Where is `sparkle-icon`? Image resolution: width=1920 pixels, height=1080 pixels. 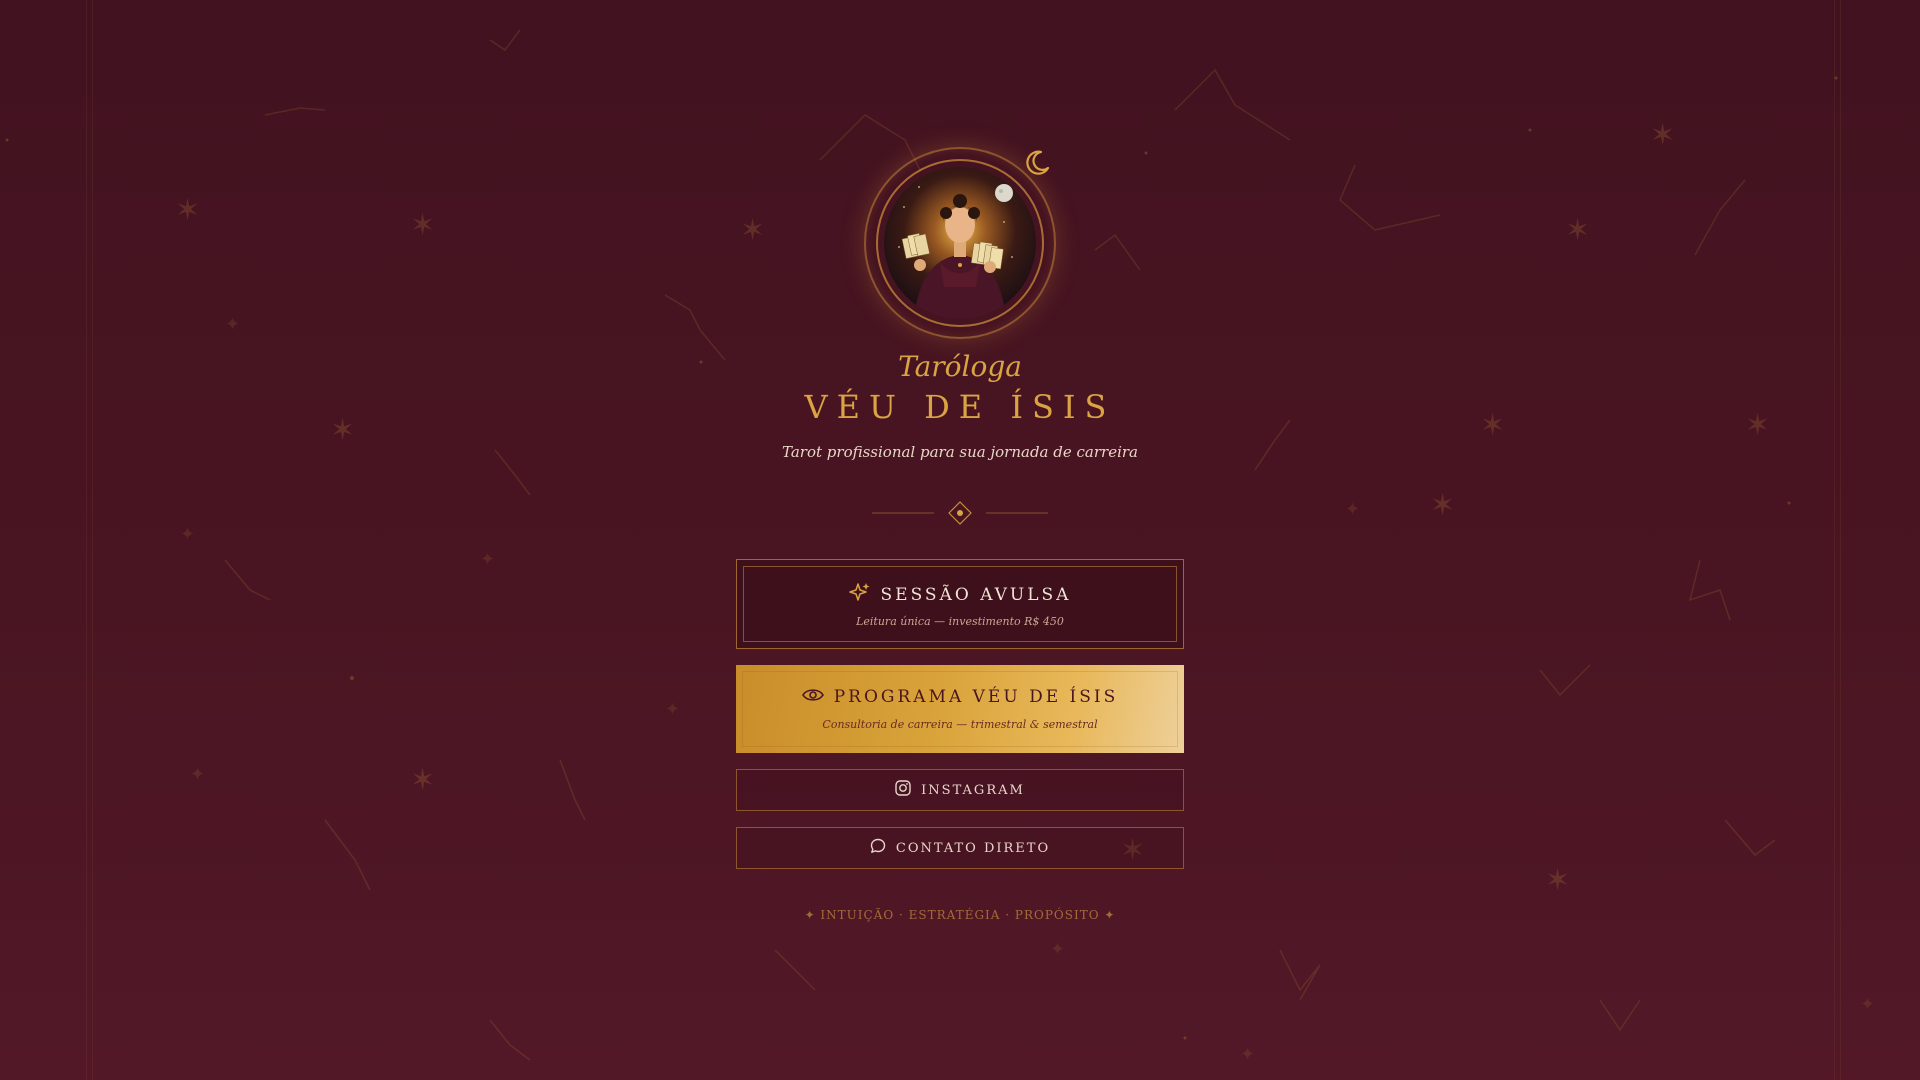
sparkle-icon is located at coordinates (859, 595).